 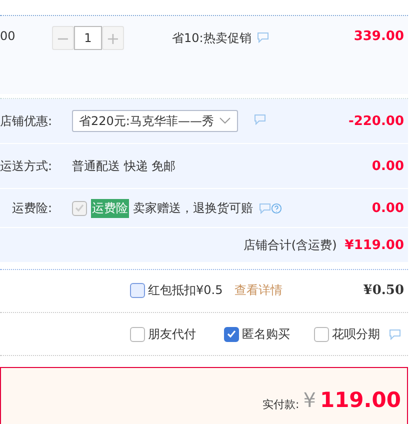 I want to click on shop-total: ¥119.00, so click(x=374, y=245).